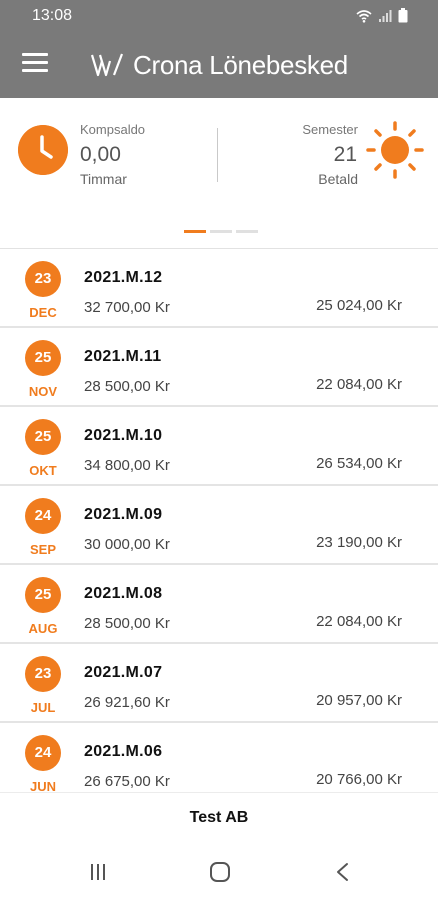 This screenshot has height=900, width=438. I want to click on app-bar: Crona Lönebesked, so click(219, 65).